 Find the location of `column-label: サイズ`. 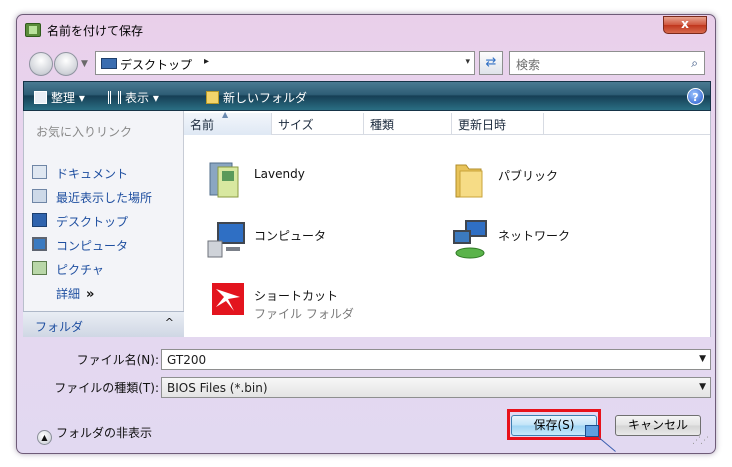

column-label: サイズ is located at coordinates (296, 125).